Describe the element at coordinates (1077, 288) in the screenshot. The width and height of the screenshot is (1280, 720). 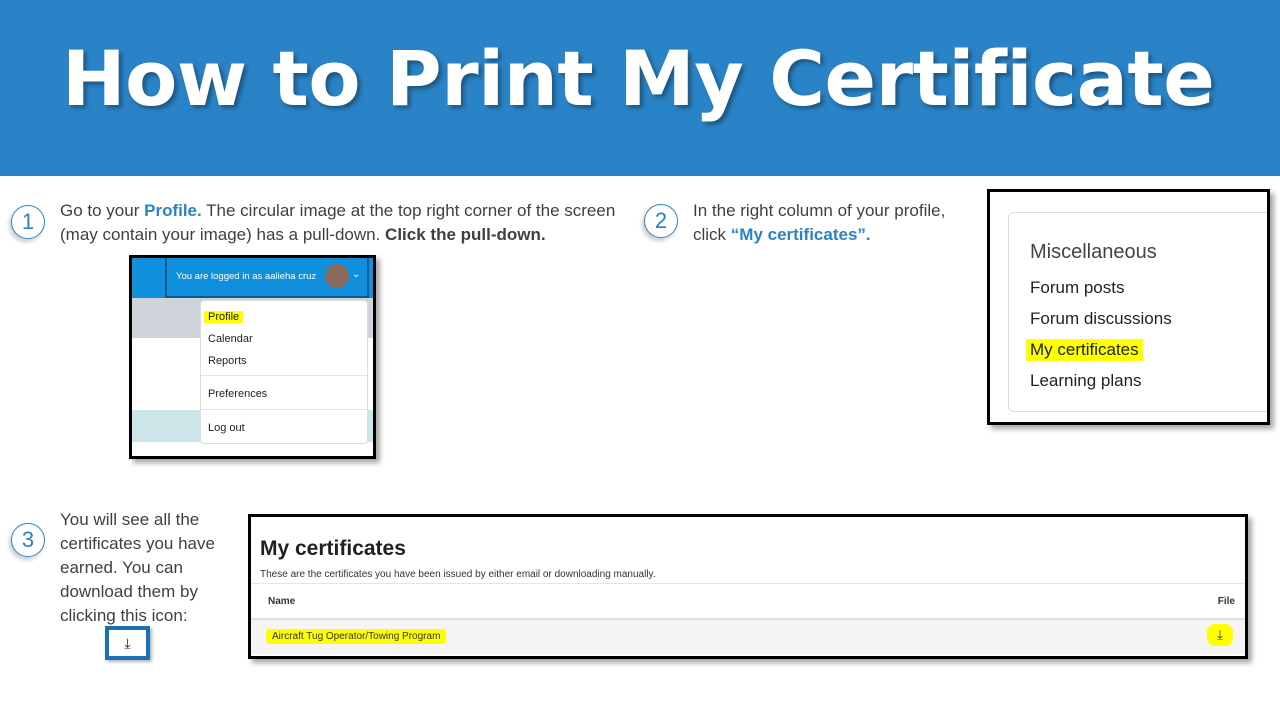
I see `link-forum-posts: Forum posts` at that location.